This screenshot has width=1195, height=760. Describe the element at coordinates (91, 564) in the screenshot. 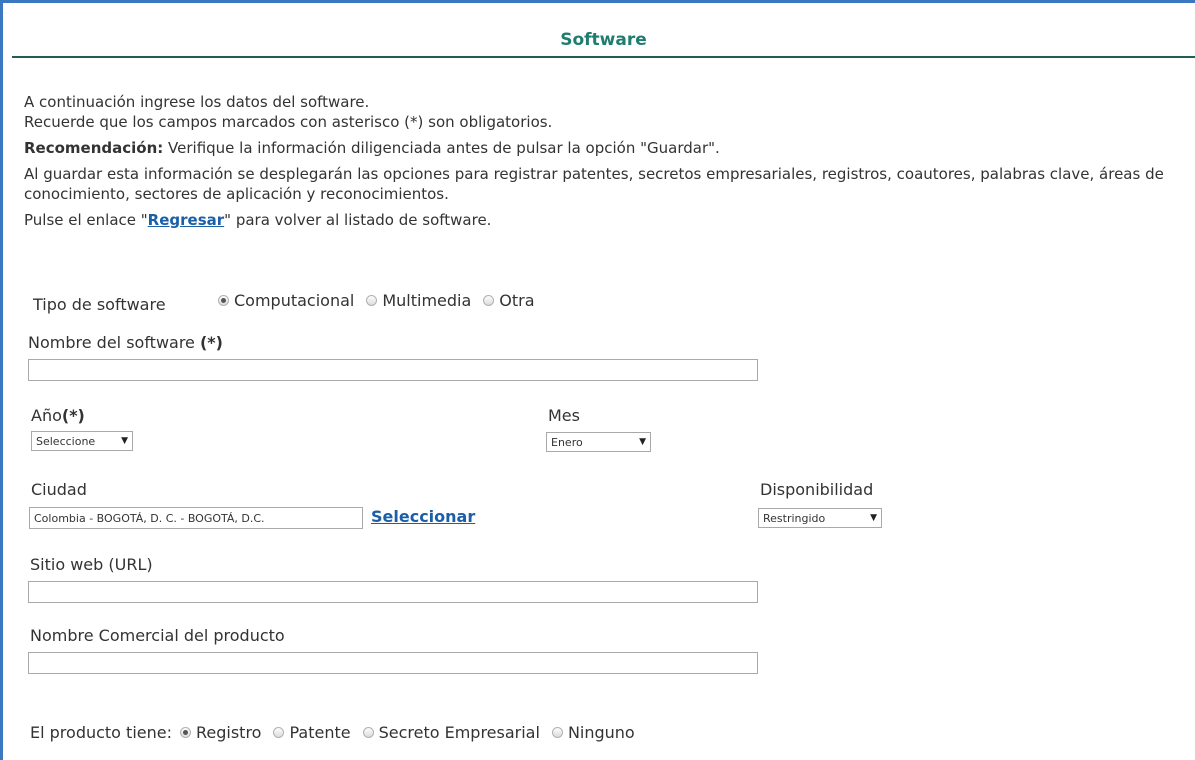

I see `sitio-web-label: Sitio web (URL)` at that location.